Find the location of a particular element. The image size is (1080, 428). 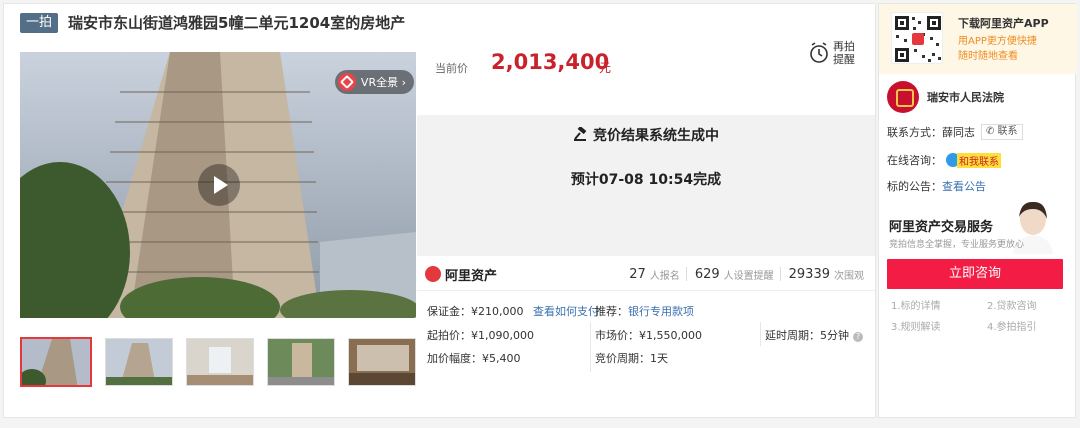

price-unit: 元 is located at coordinates (605, 68).